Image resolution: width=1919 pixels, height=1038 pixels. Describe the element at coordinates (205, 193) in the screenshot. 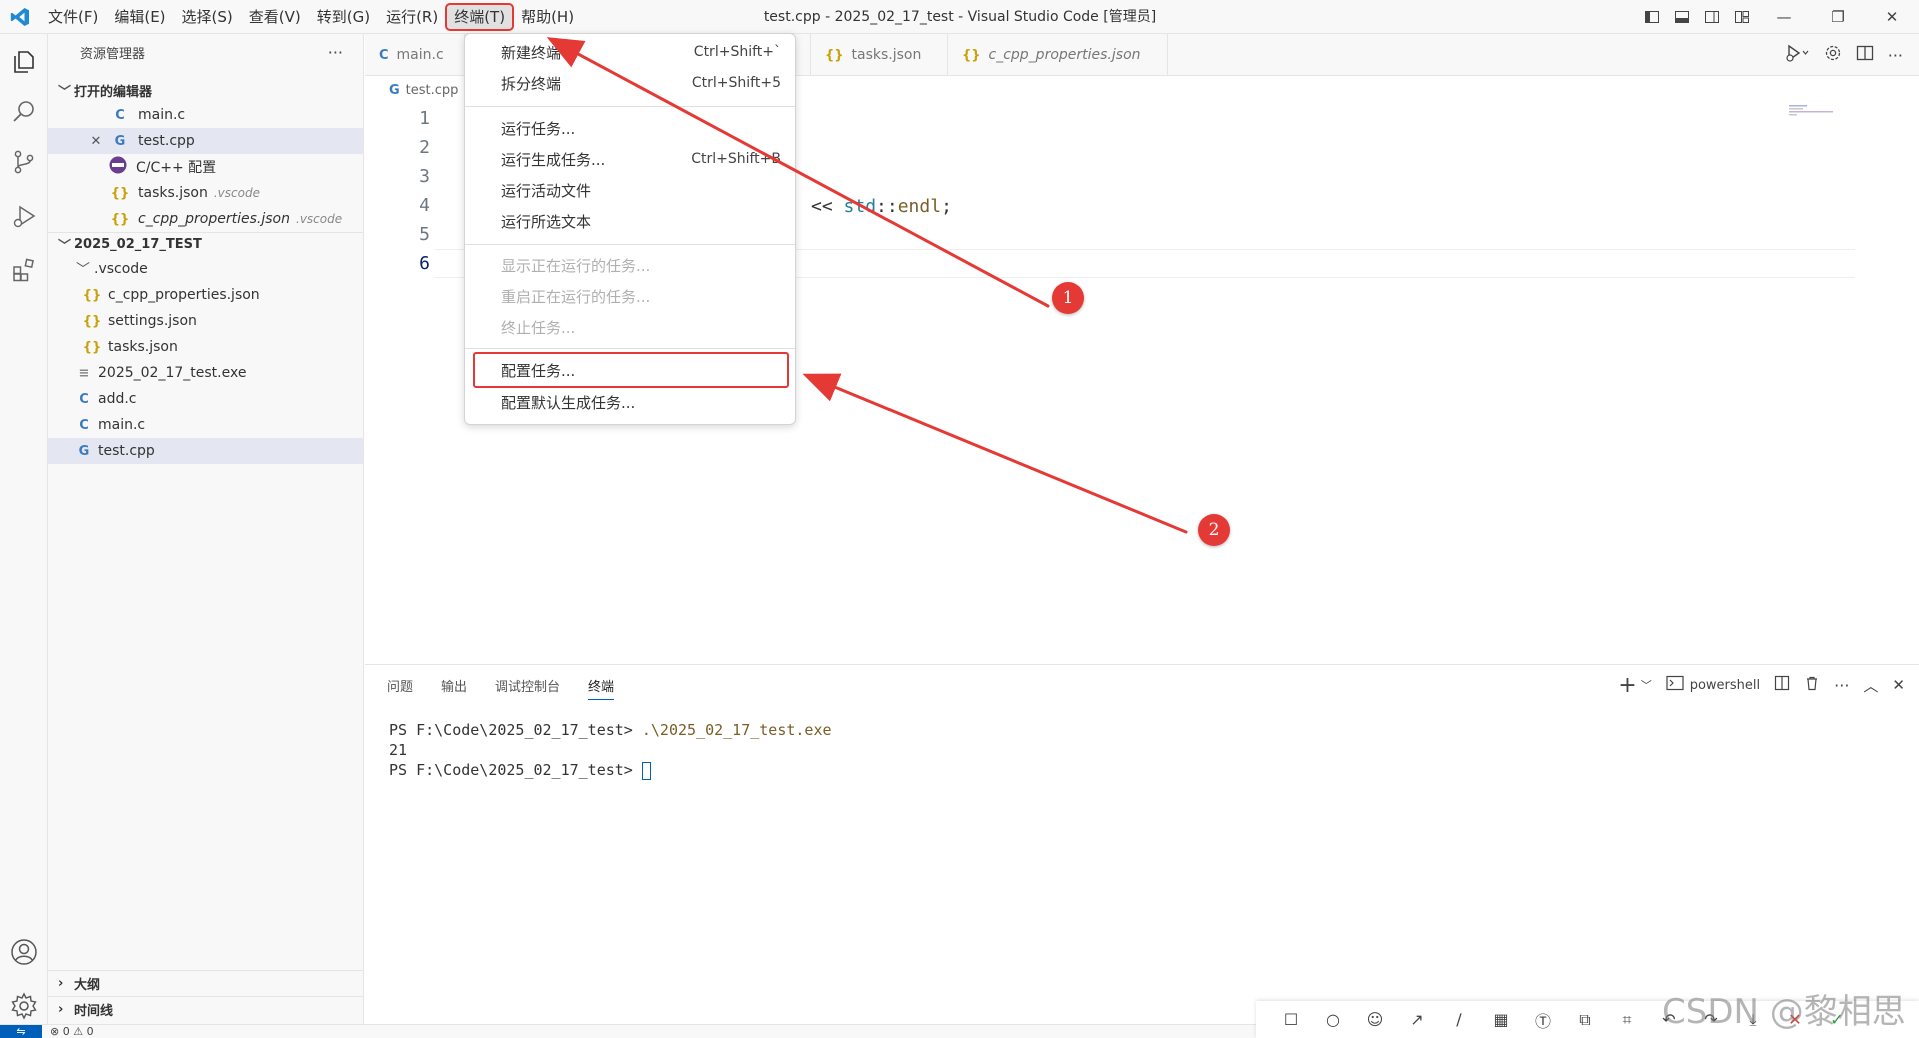

I see `open-editor-tasks-json: {} tasks.json .vscode` at that location.